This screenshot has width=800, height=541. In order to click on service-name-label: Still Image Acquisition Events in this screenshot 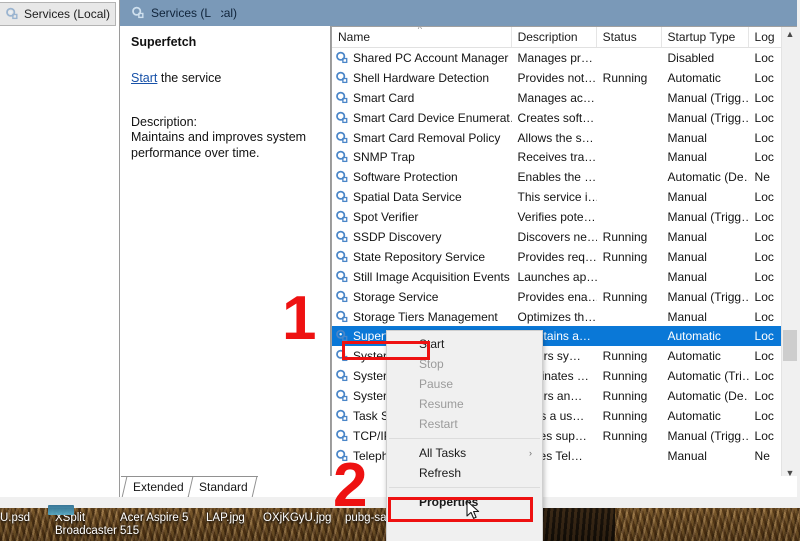, I will do `click(431, 276)`.